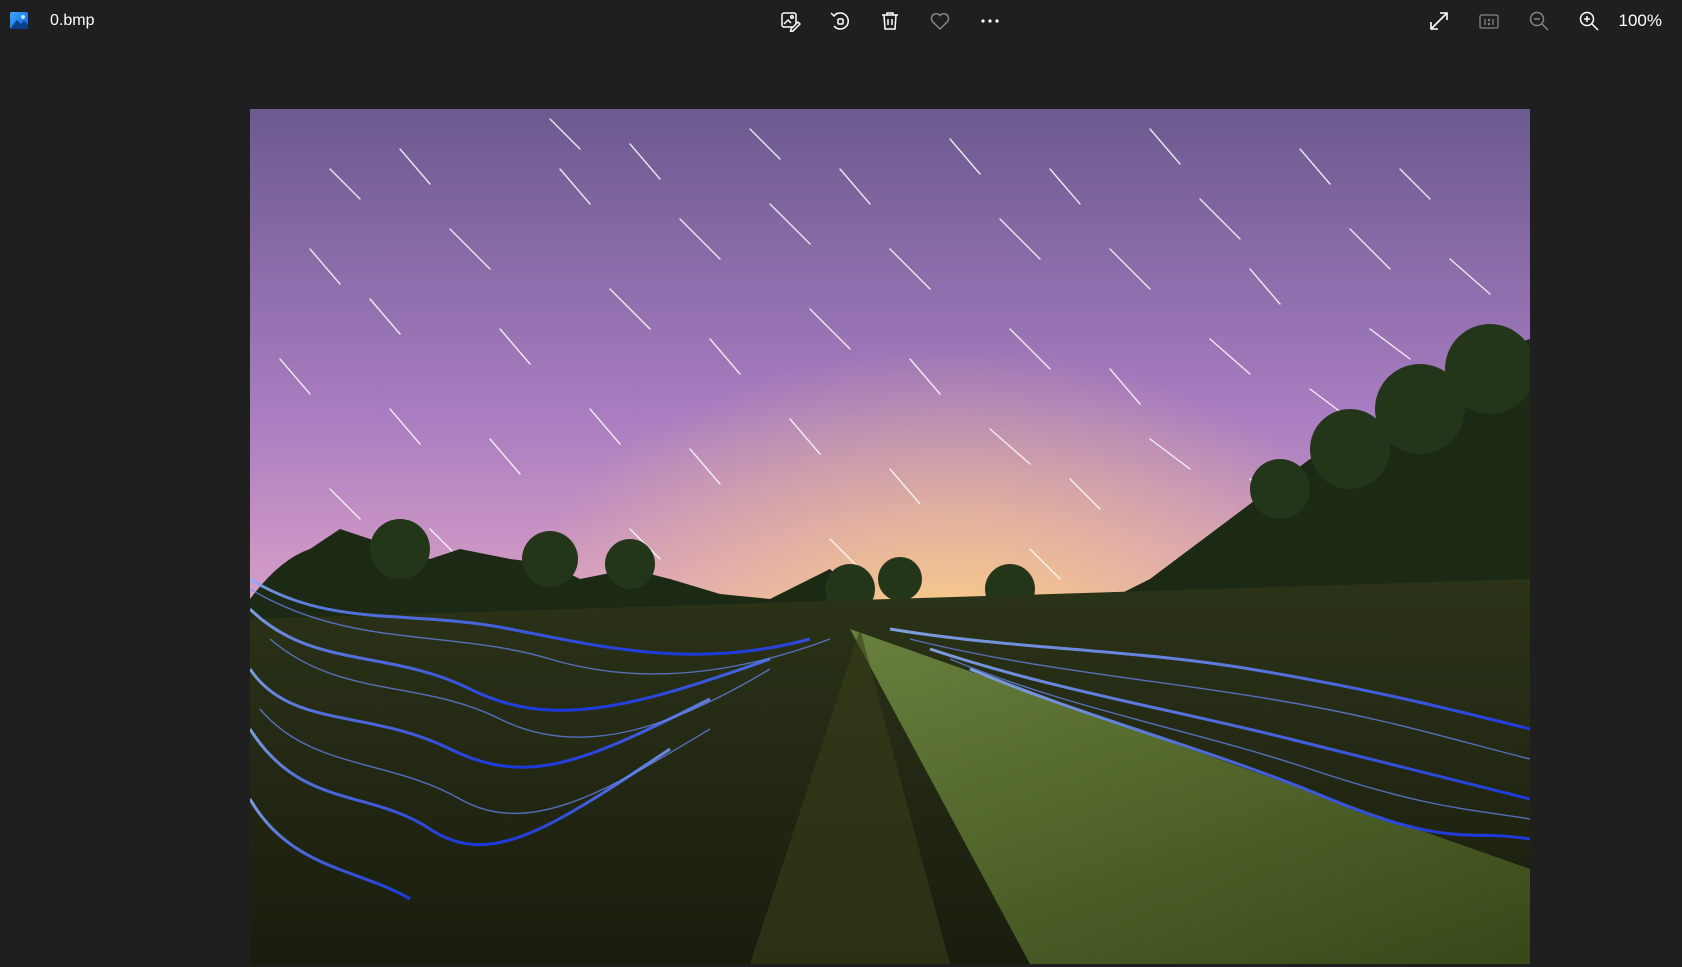  I want to click on zoom-in-button, so click(1589, 21).